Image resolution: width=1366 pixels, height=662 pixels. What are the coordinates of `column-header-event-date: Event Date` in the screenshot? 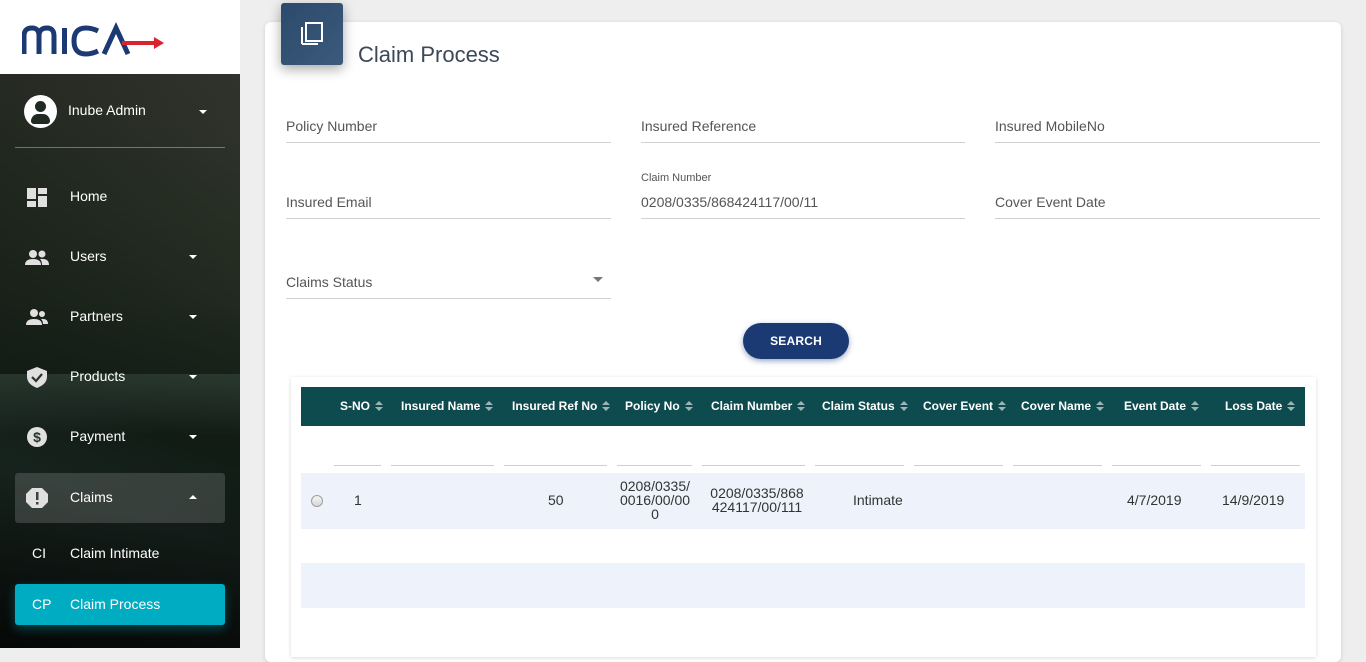 It's located at (1162, 406).